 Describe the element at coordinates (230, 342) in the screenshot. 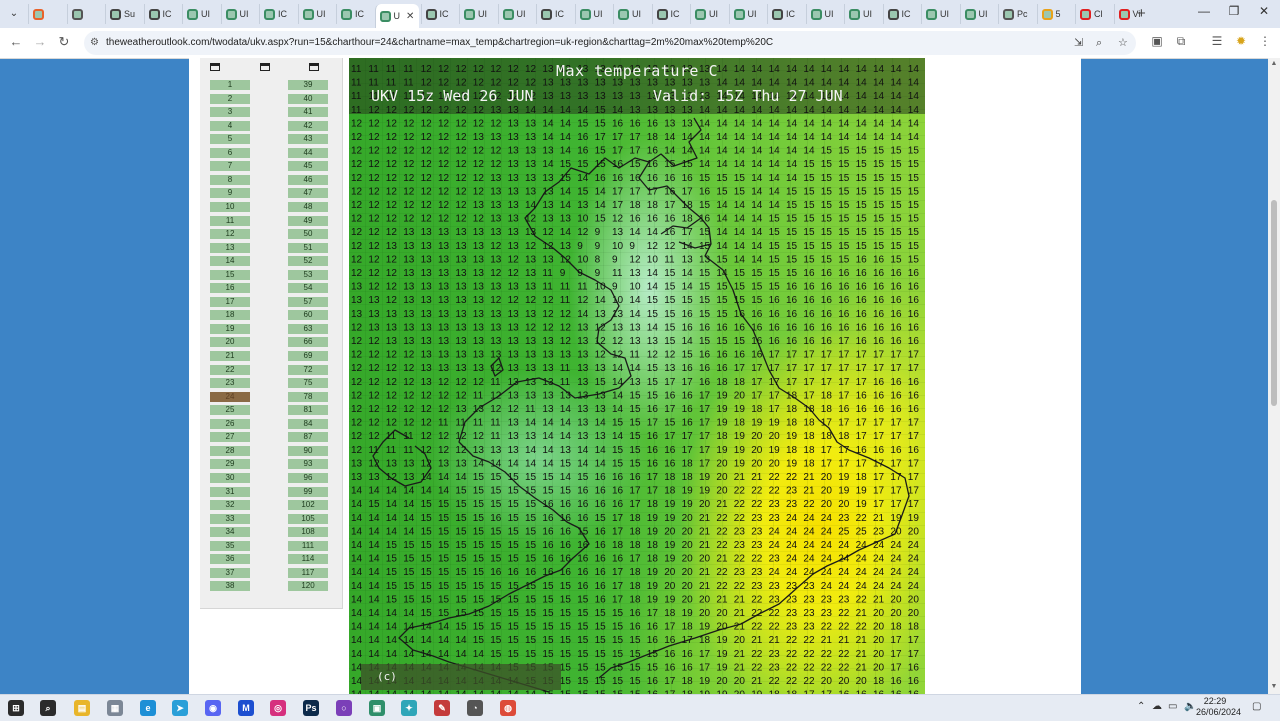

I see `chart-hour-button: 20` at that location.